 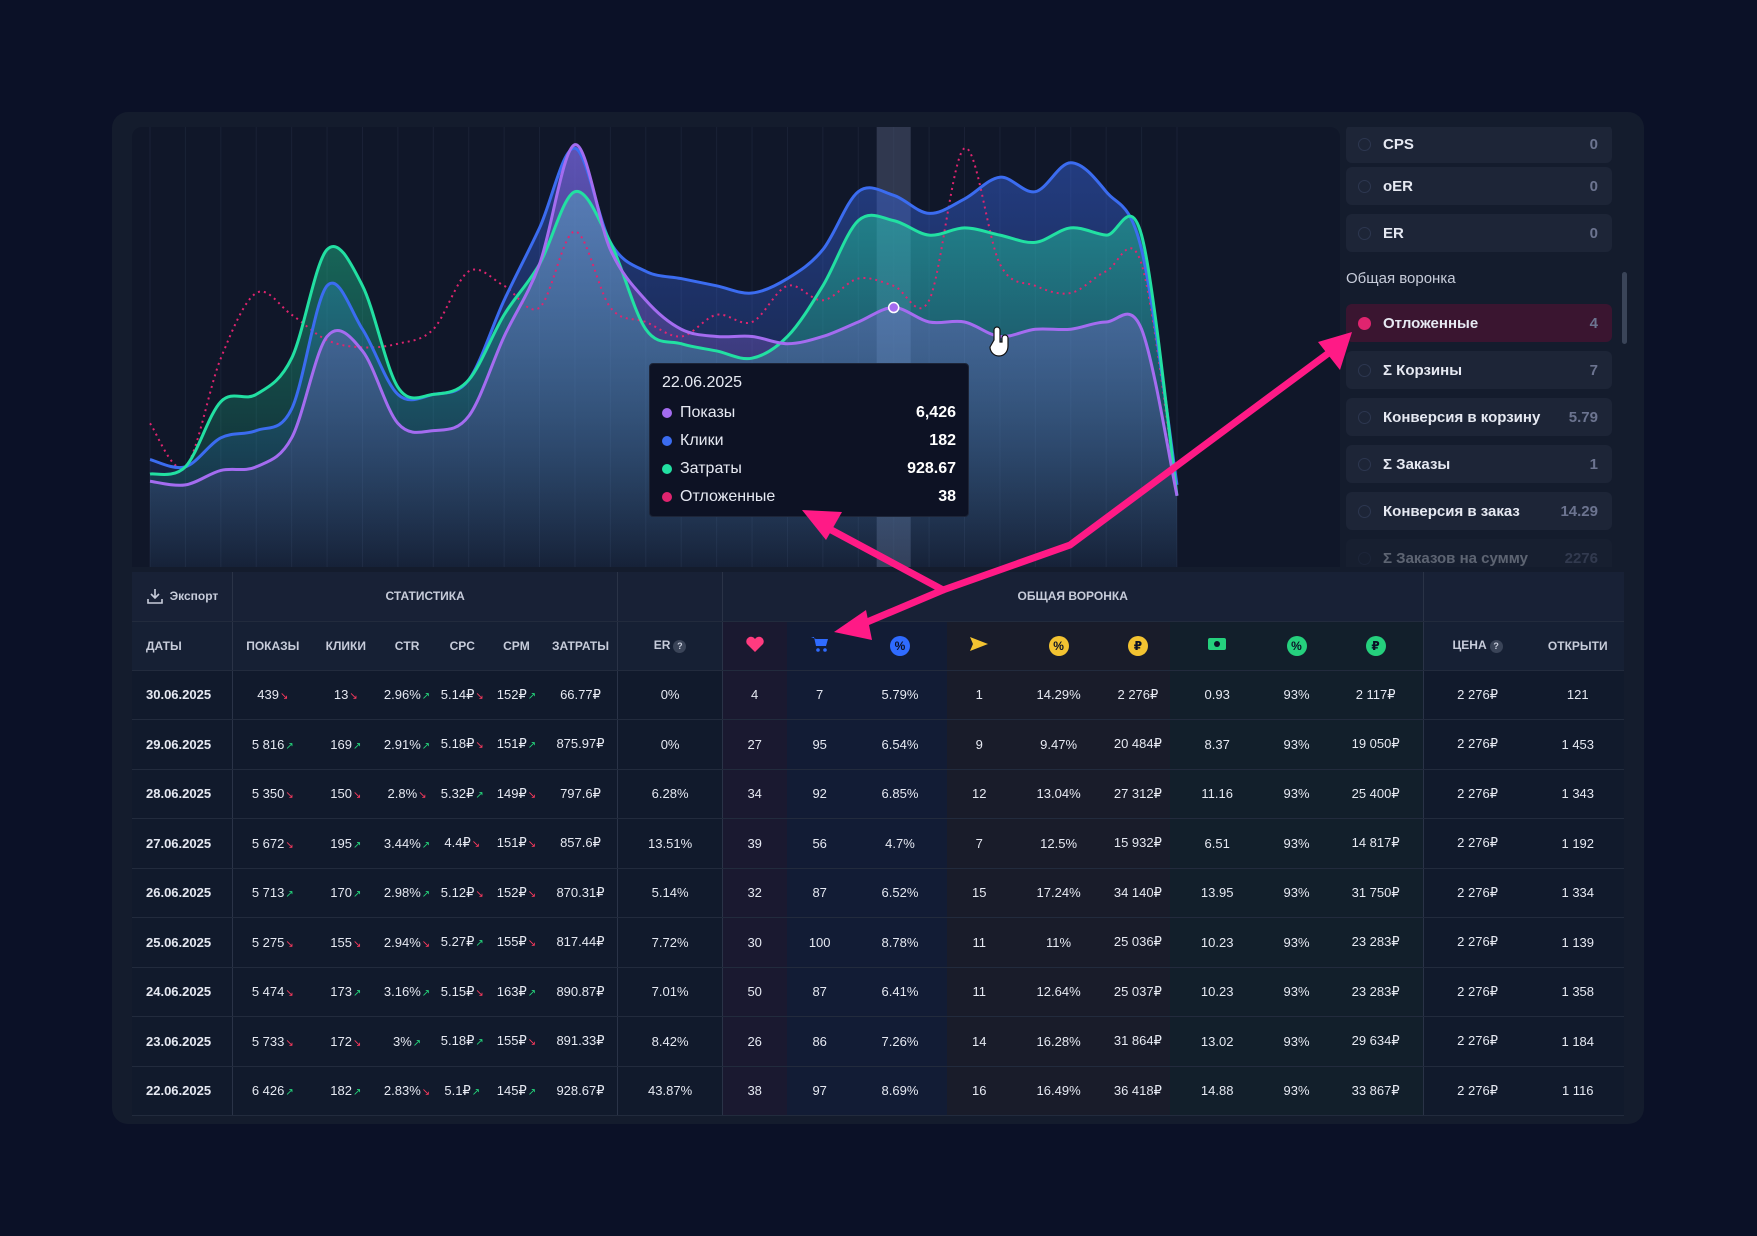 I want to click on col-deferred, so click(x=754, y=646).